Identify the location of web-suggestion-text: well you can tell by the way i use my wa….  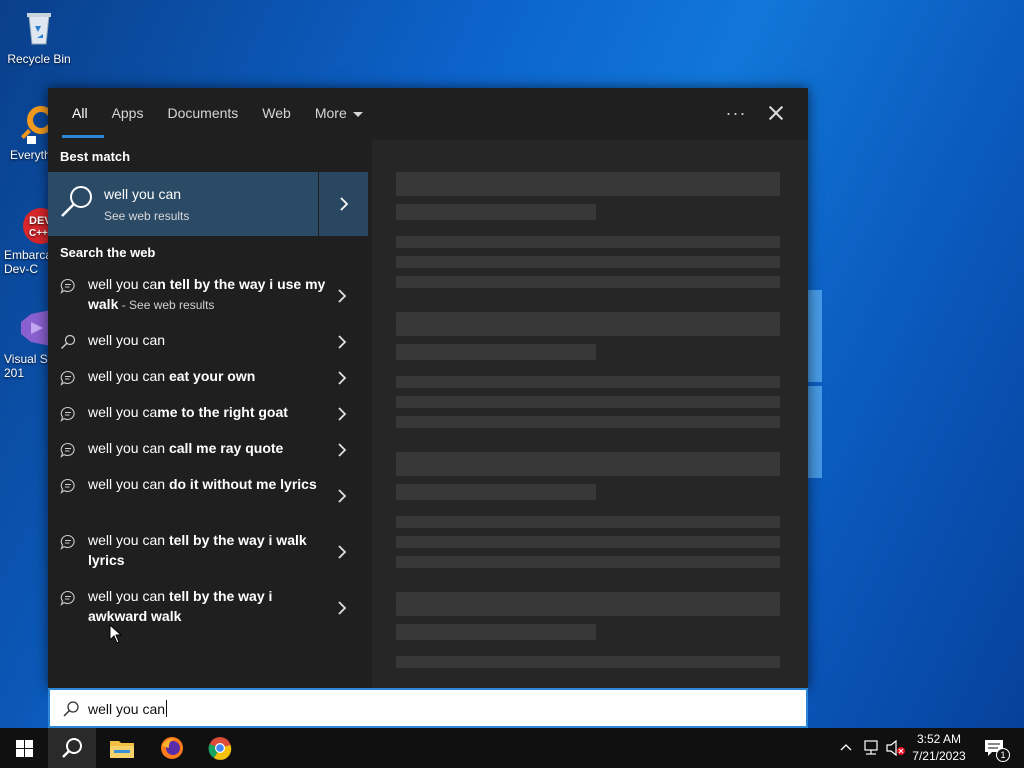
(208, 294).